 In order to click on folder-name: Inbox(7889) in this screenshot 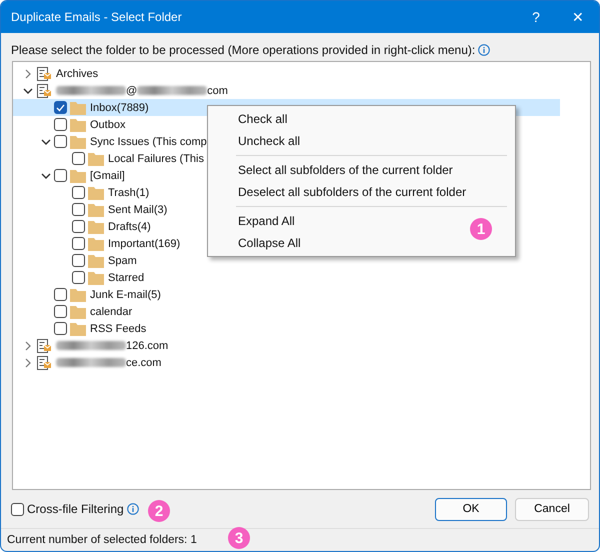, I will do `click(119, 108)`.